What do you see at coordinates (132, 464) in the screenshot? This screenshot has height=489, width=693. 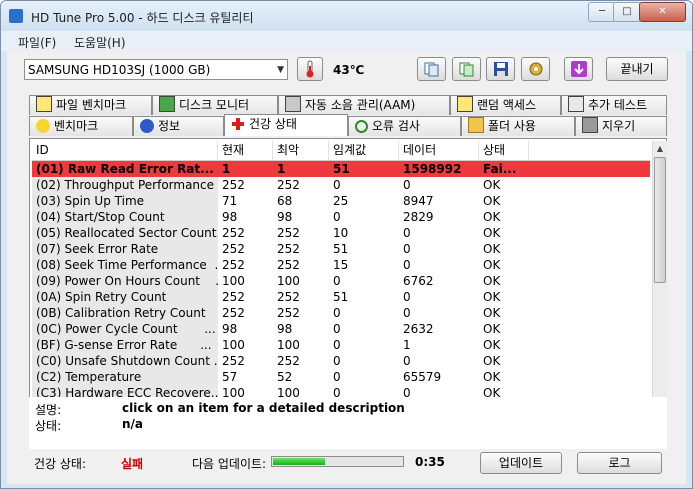 I see `health-value: 실패` at bounding box center [132, 464].